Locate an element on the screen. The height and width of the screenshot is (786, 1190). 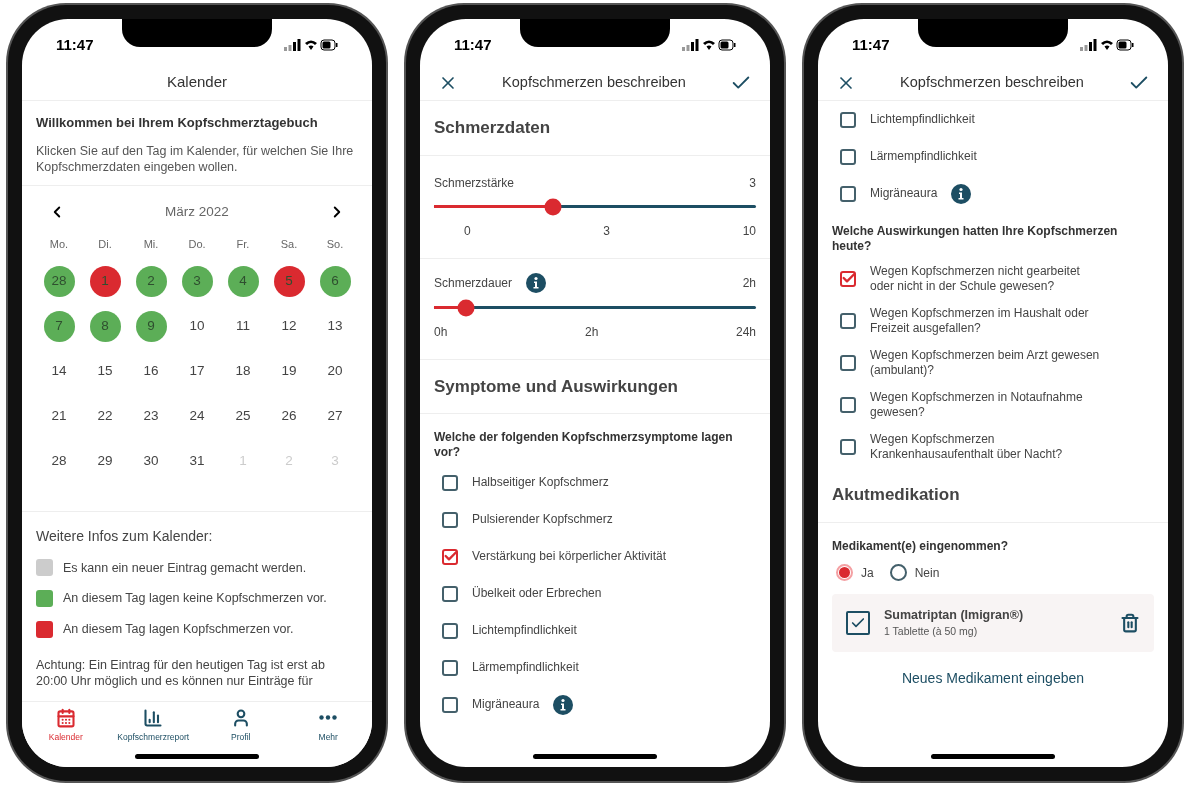
day-cell: 17 is located at coordinates (197, 371).